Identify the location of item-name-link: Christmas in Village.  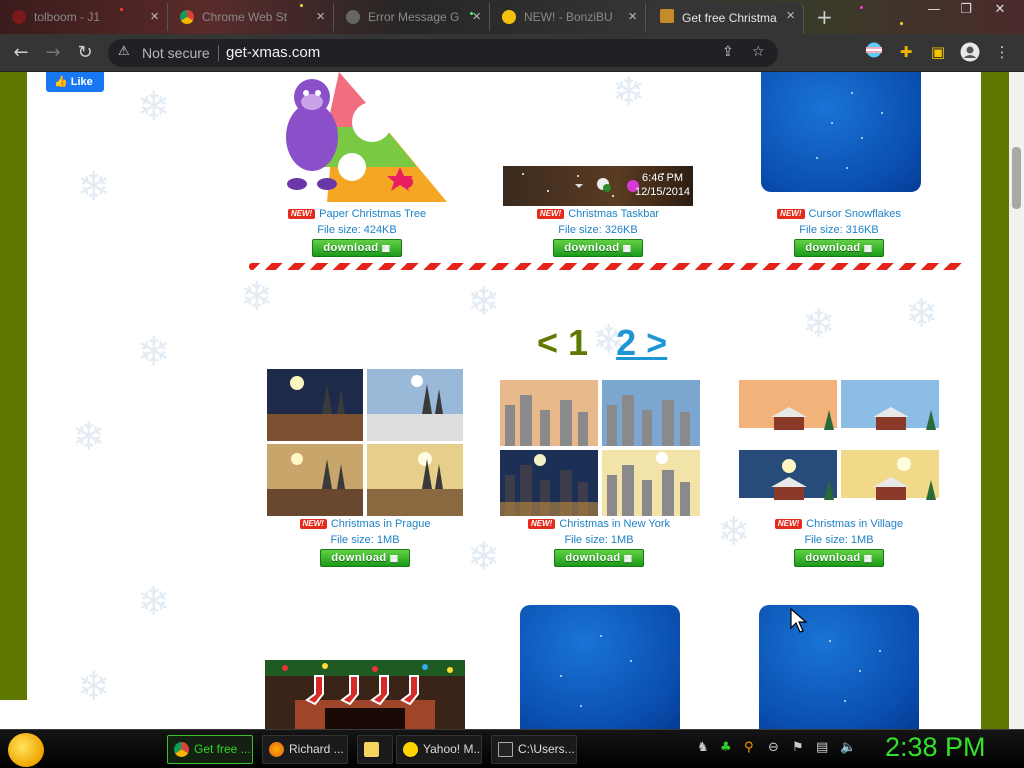
(854, 524).